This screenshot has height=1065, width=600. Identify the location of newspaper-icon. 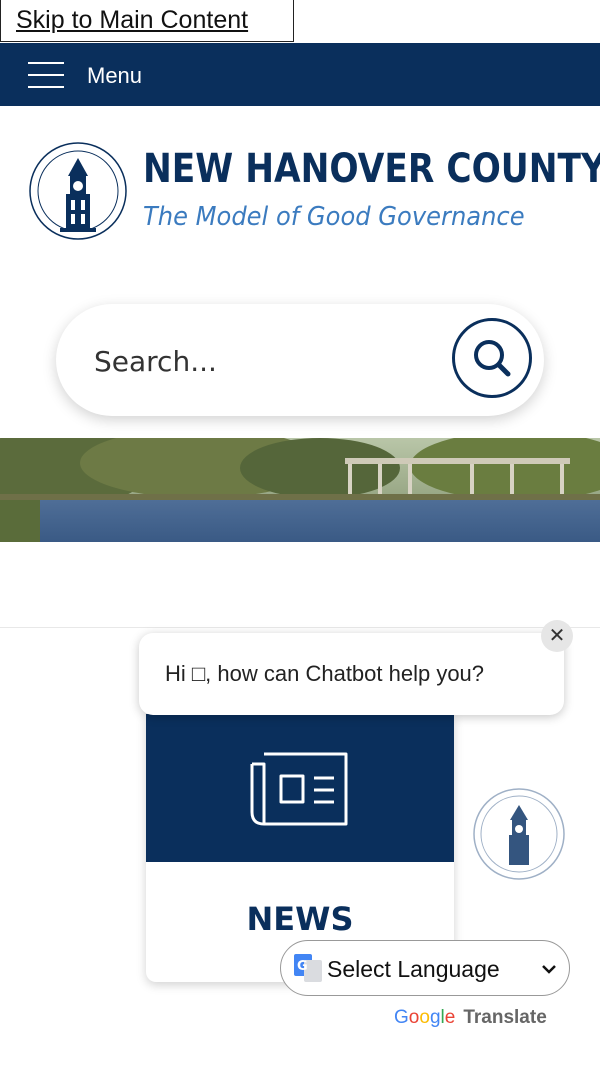
(299, 789).